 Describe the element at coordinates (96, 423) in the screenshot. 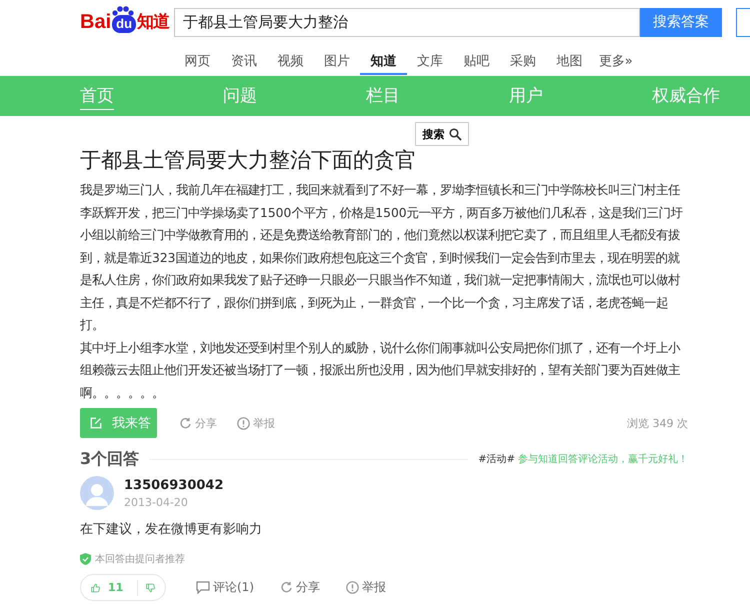

I see `edit-icon` at that location.